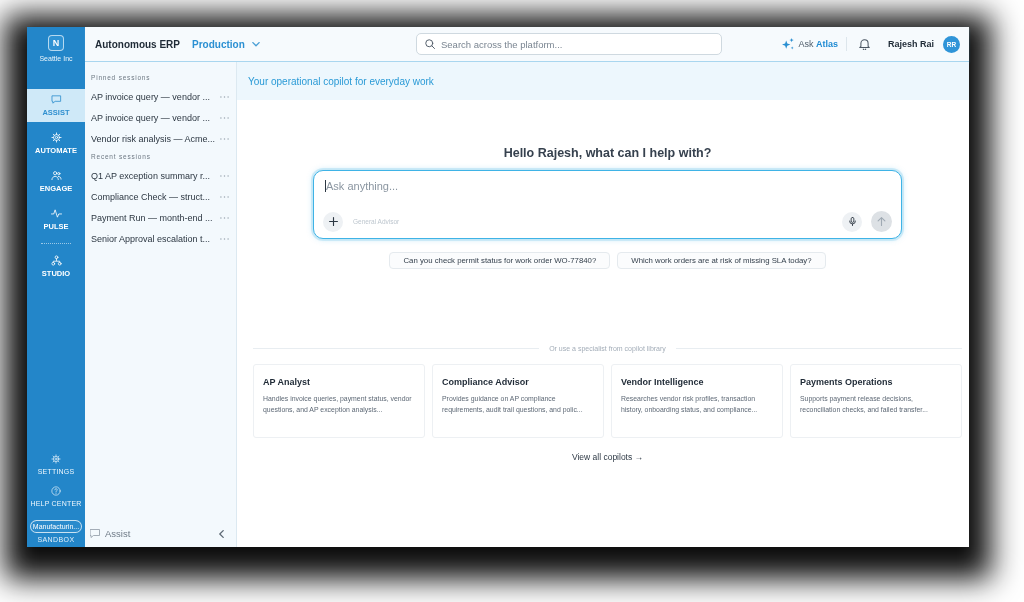  I want to click on ask-atlas-button: Ask Atlas, so click(810, 44).